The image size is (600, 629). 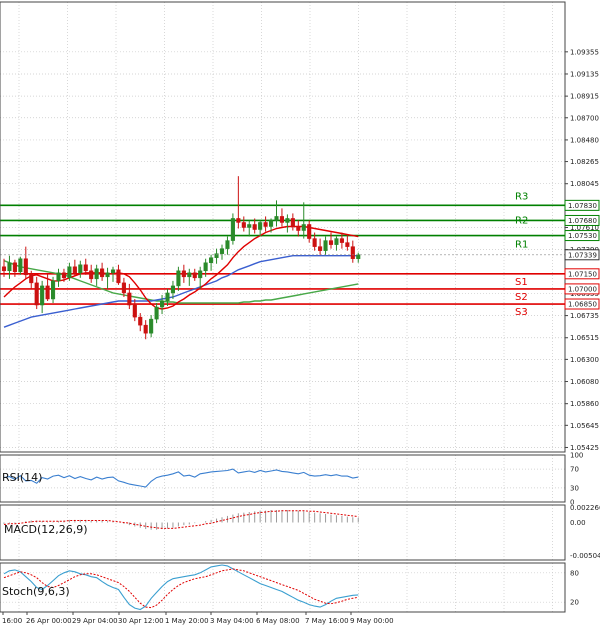 What do you see at coordinates (582, 206) in the screenshot?
I see `level-tag-r3: 1.07830` at bounding box center [582, 206].